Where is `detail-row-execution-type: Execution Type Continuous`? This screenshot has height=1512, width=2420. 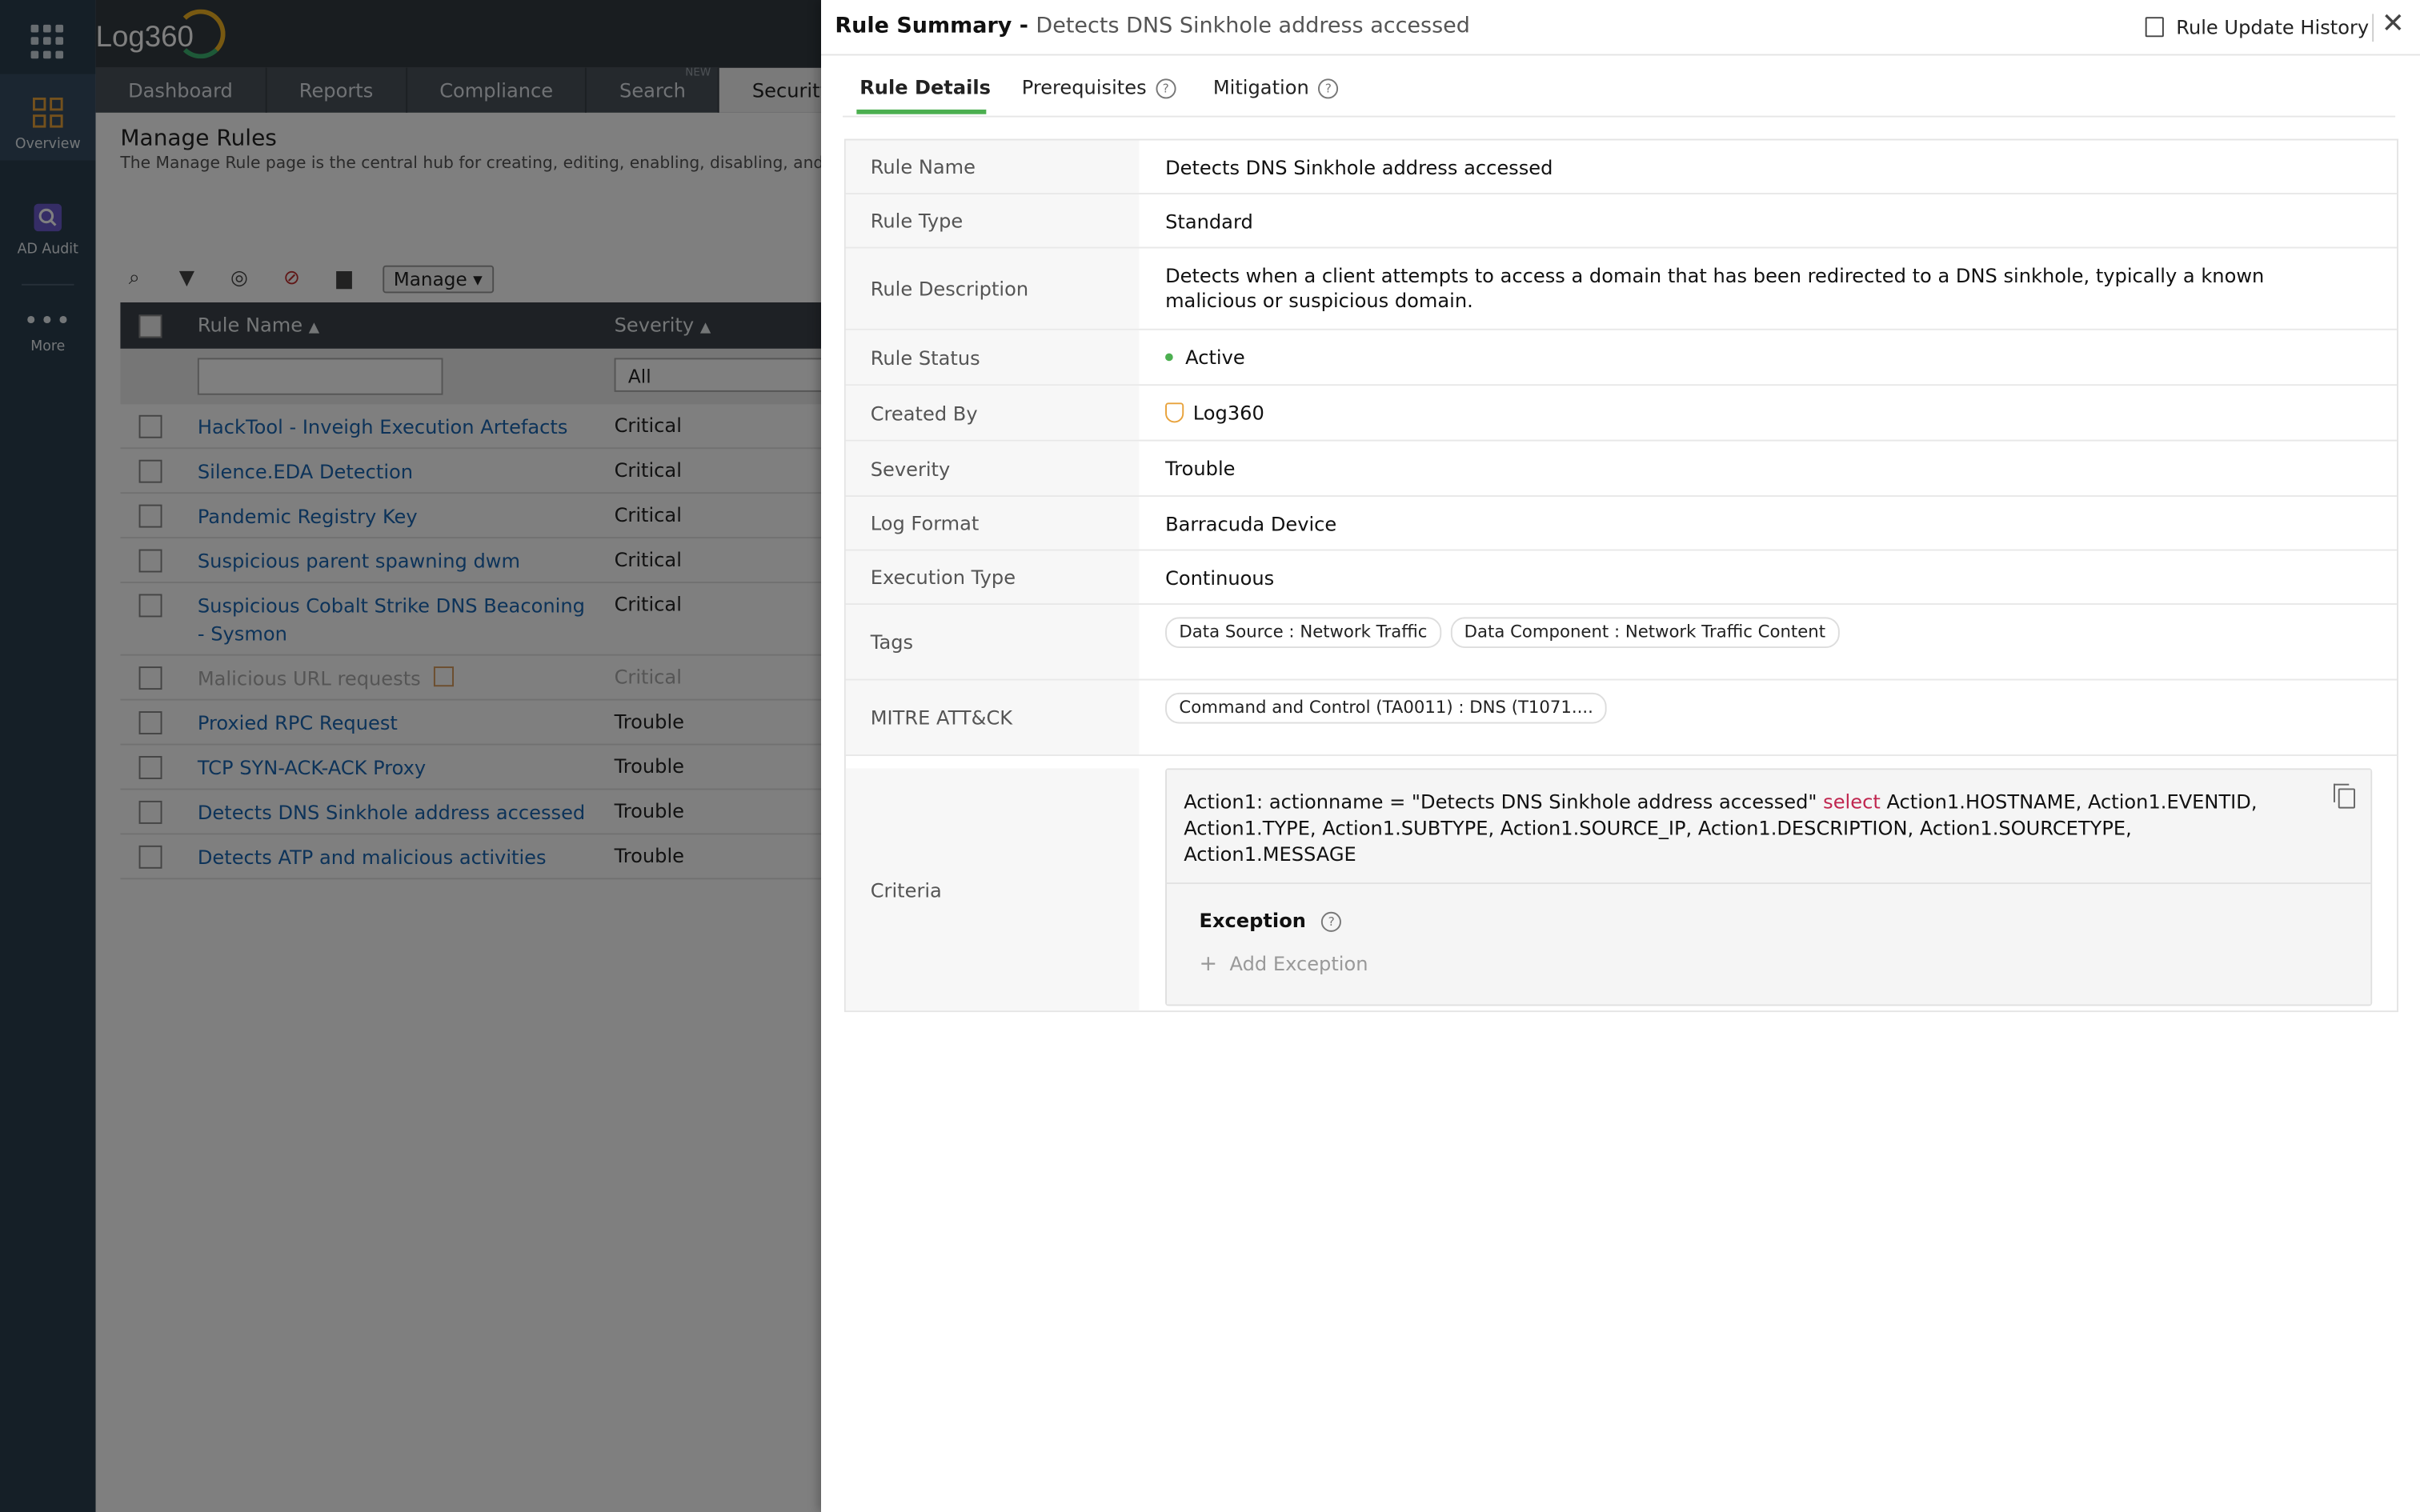
detail-row-execution-type: Execution Type Continuous is located at coordinates (1621, 577).